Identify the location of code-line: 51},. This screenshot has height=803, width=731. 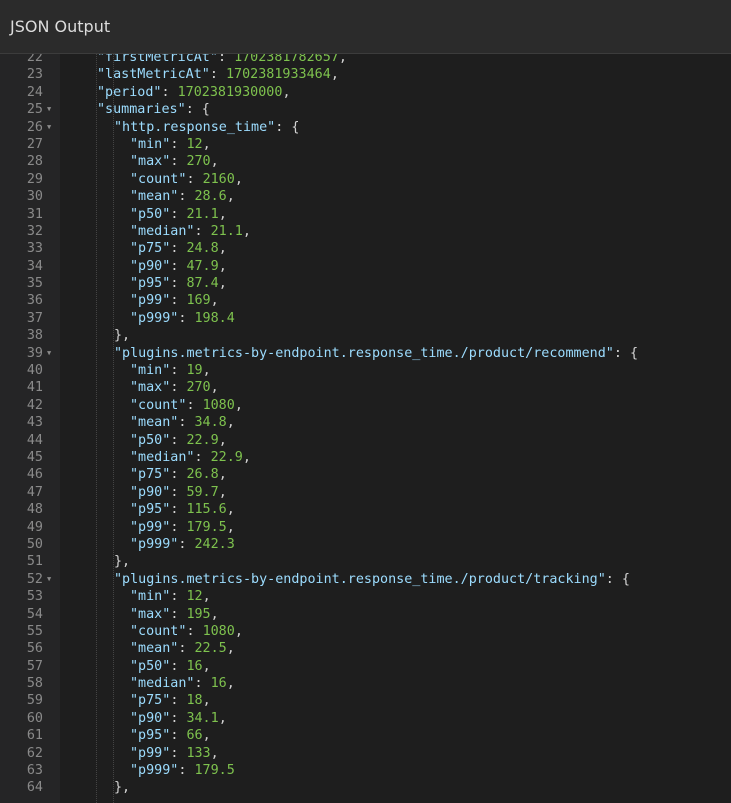
(365, 561).